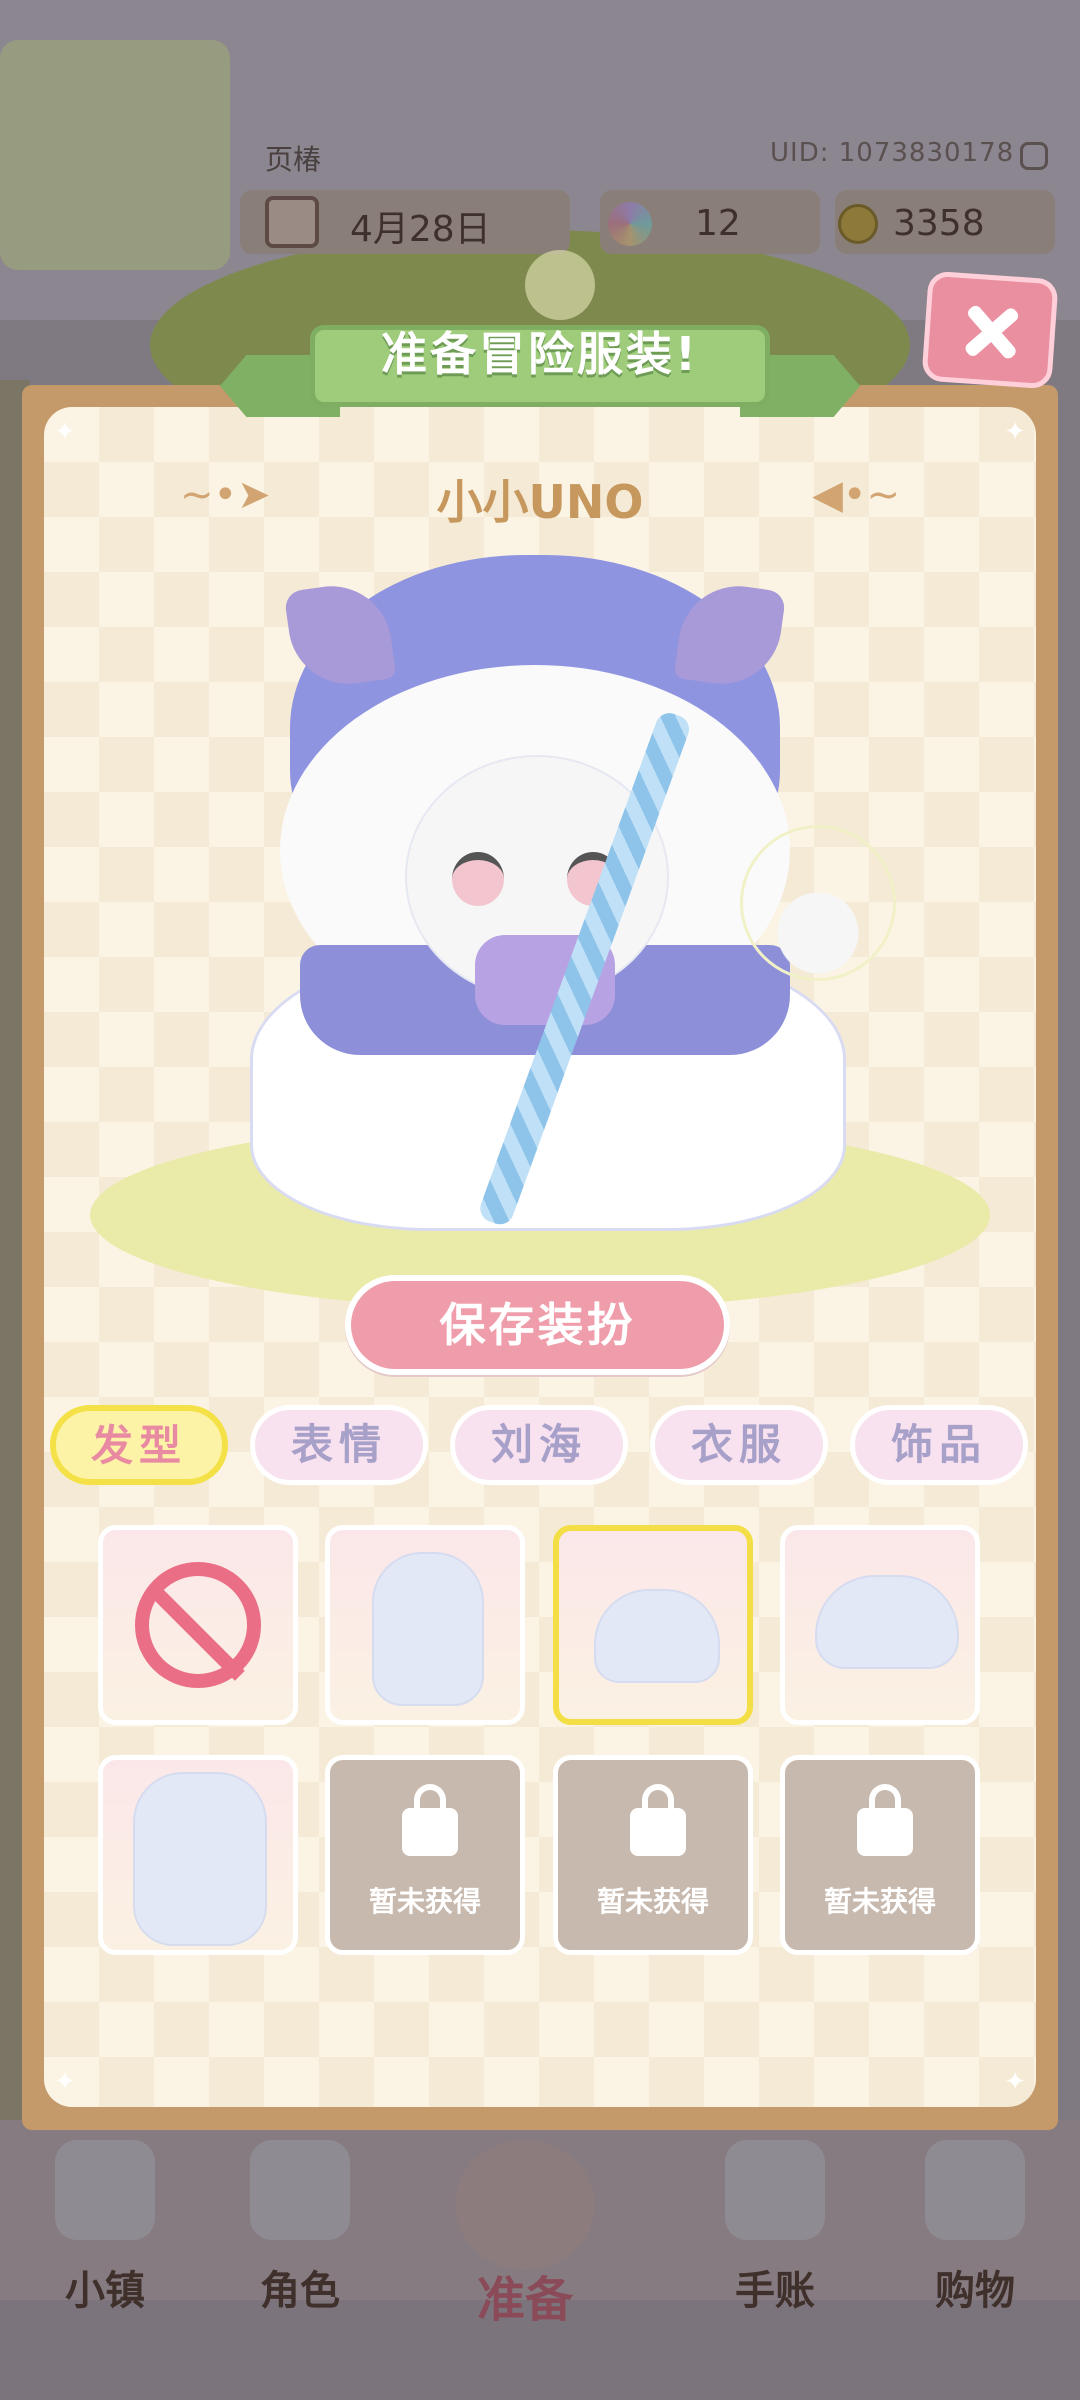 This screenshot has height=2400, width=1080. I want to click on nav-item-prepare: 准备, so click(525, 2234).